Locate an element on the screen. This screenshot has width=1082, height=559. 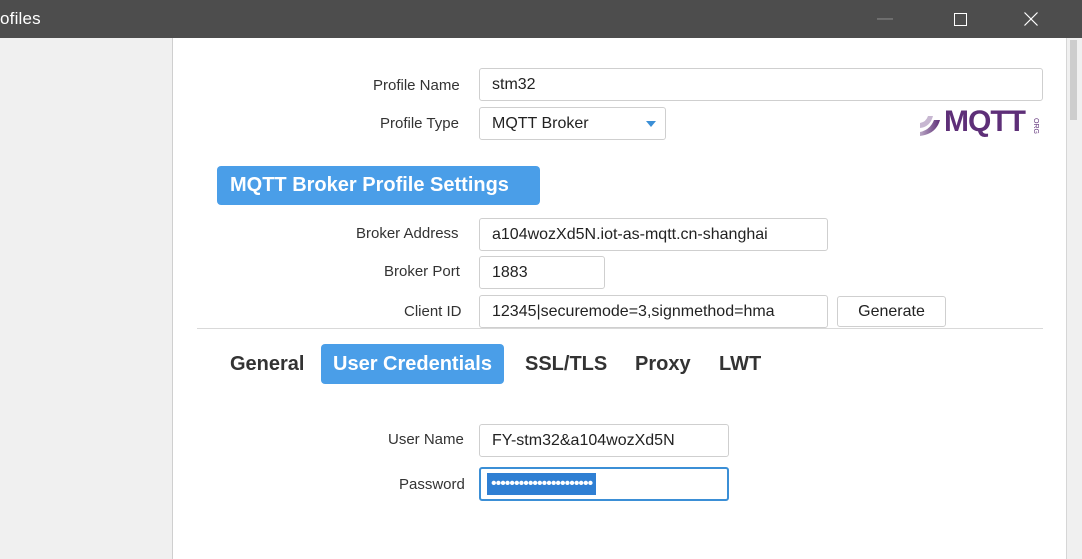
tab-ssl-tls: SSL/TLS is located at coordinates (566, 364).